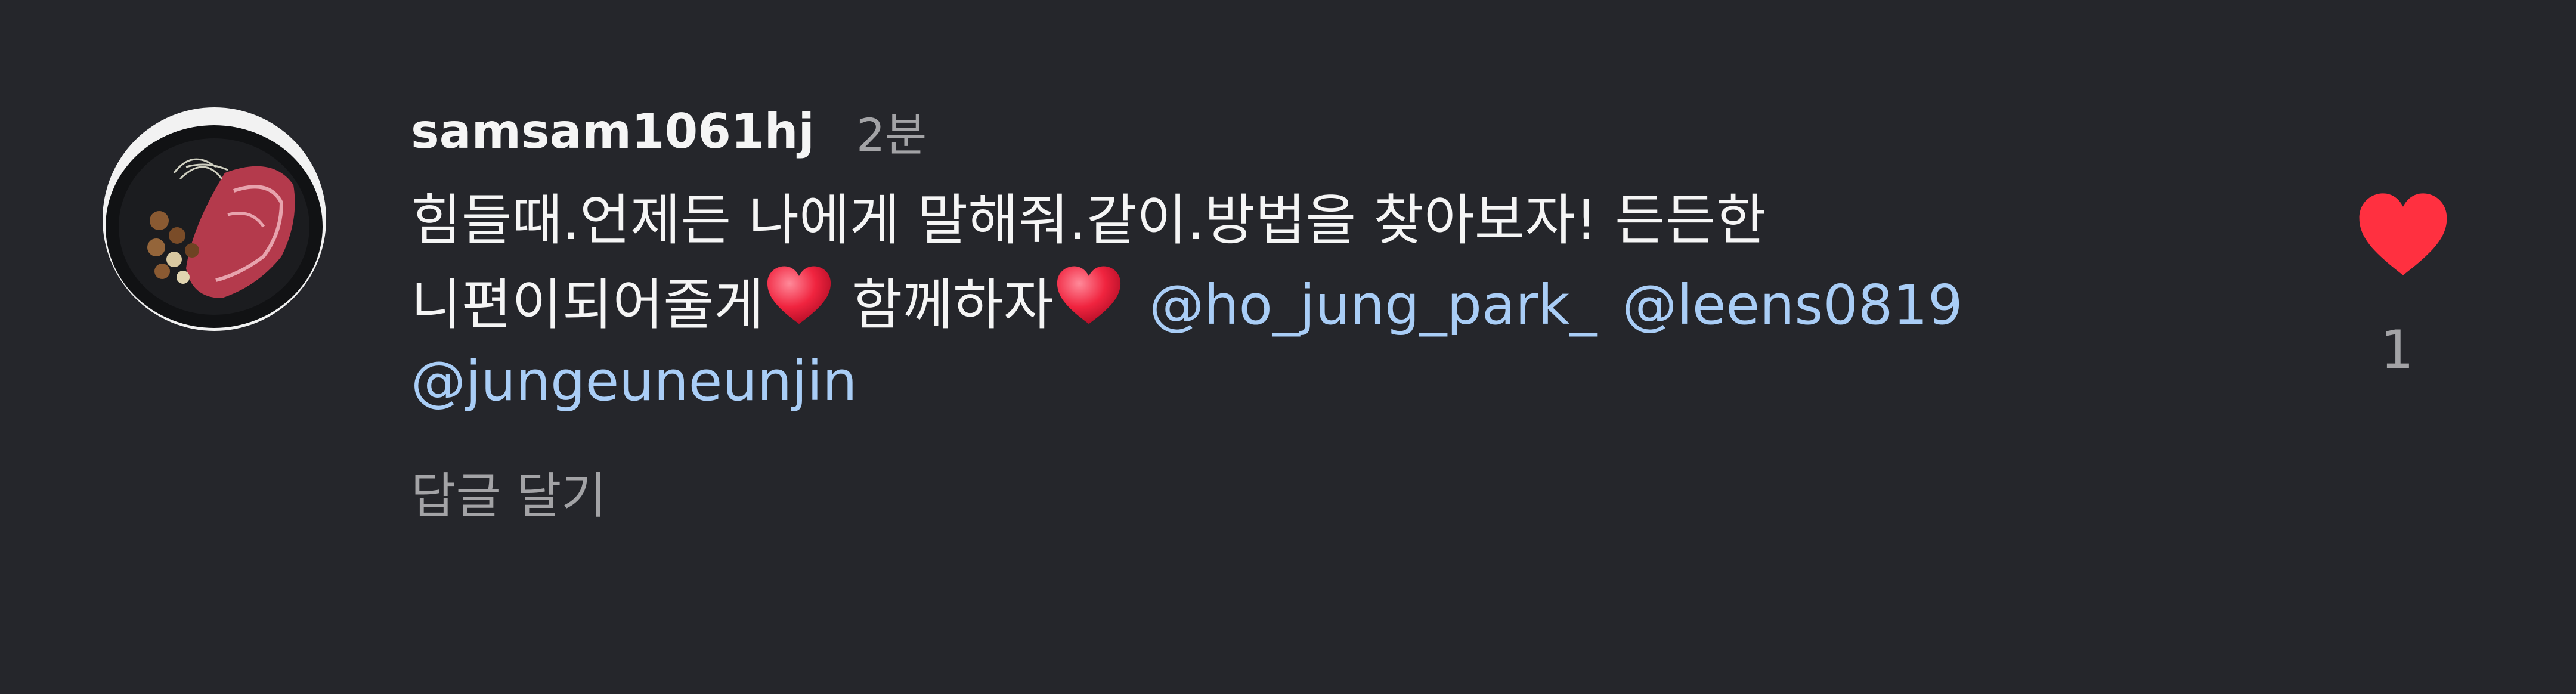 This screenshot has width=2576, height=694. I want to click on heart-icon, so click(2403, 234).